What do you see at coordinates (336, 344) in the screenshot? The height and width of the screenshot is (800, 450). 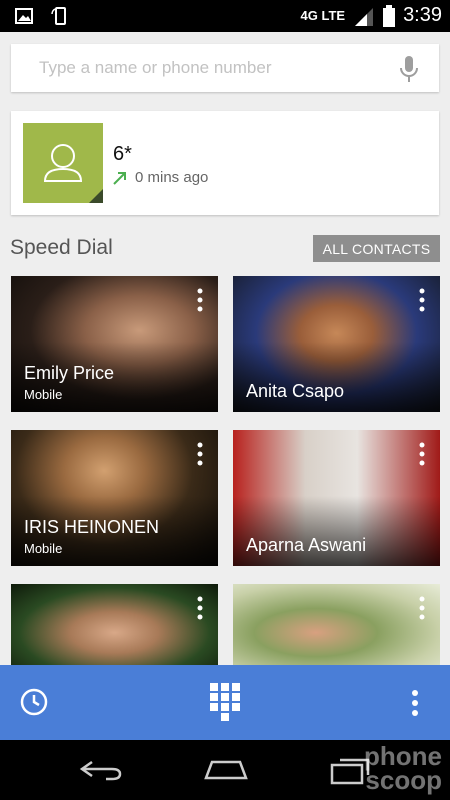 I see `speed-dial-tile: Anita Csapo` at bounding box center [336, 344].